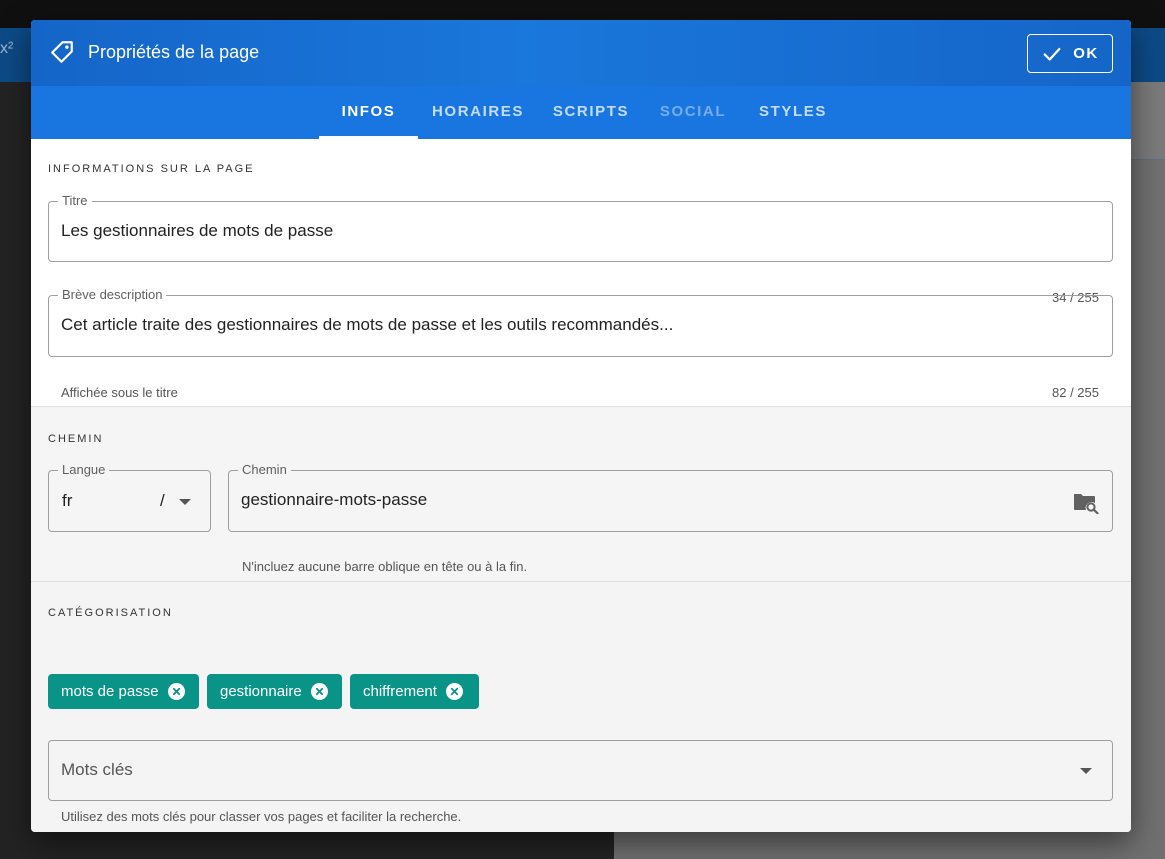  What do you see at coordinates (75, 201) in the screenshot?
I see `title-field-label: Titre` at bounding box center [75, 201].